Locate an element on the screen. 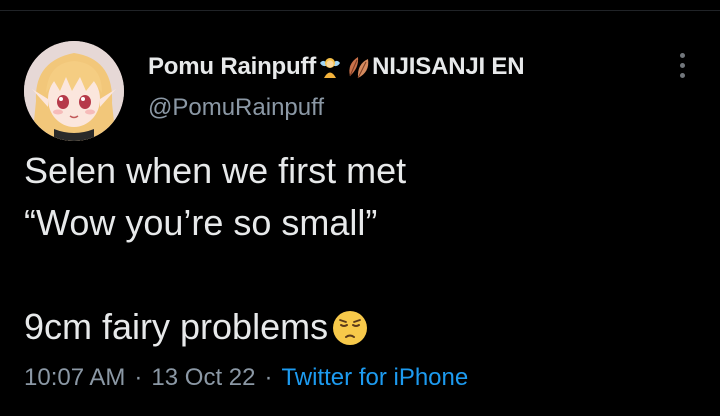  author-name-suffix: NIJISANJI EN is located at coordinates (448, 67).